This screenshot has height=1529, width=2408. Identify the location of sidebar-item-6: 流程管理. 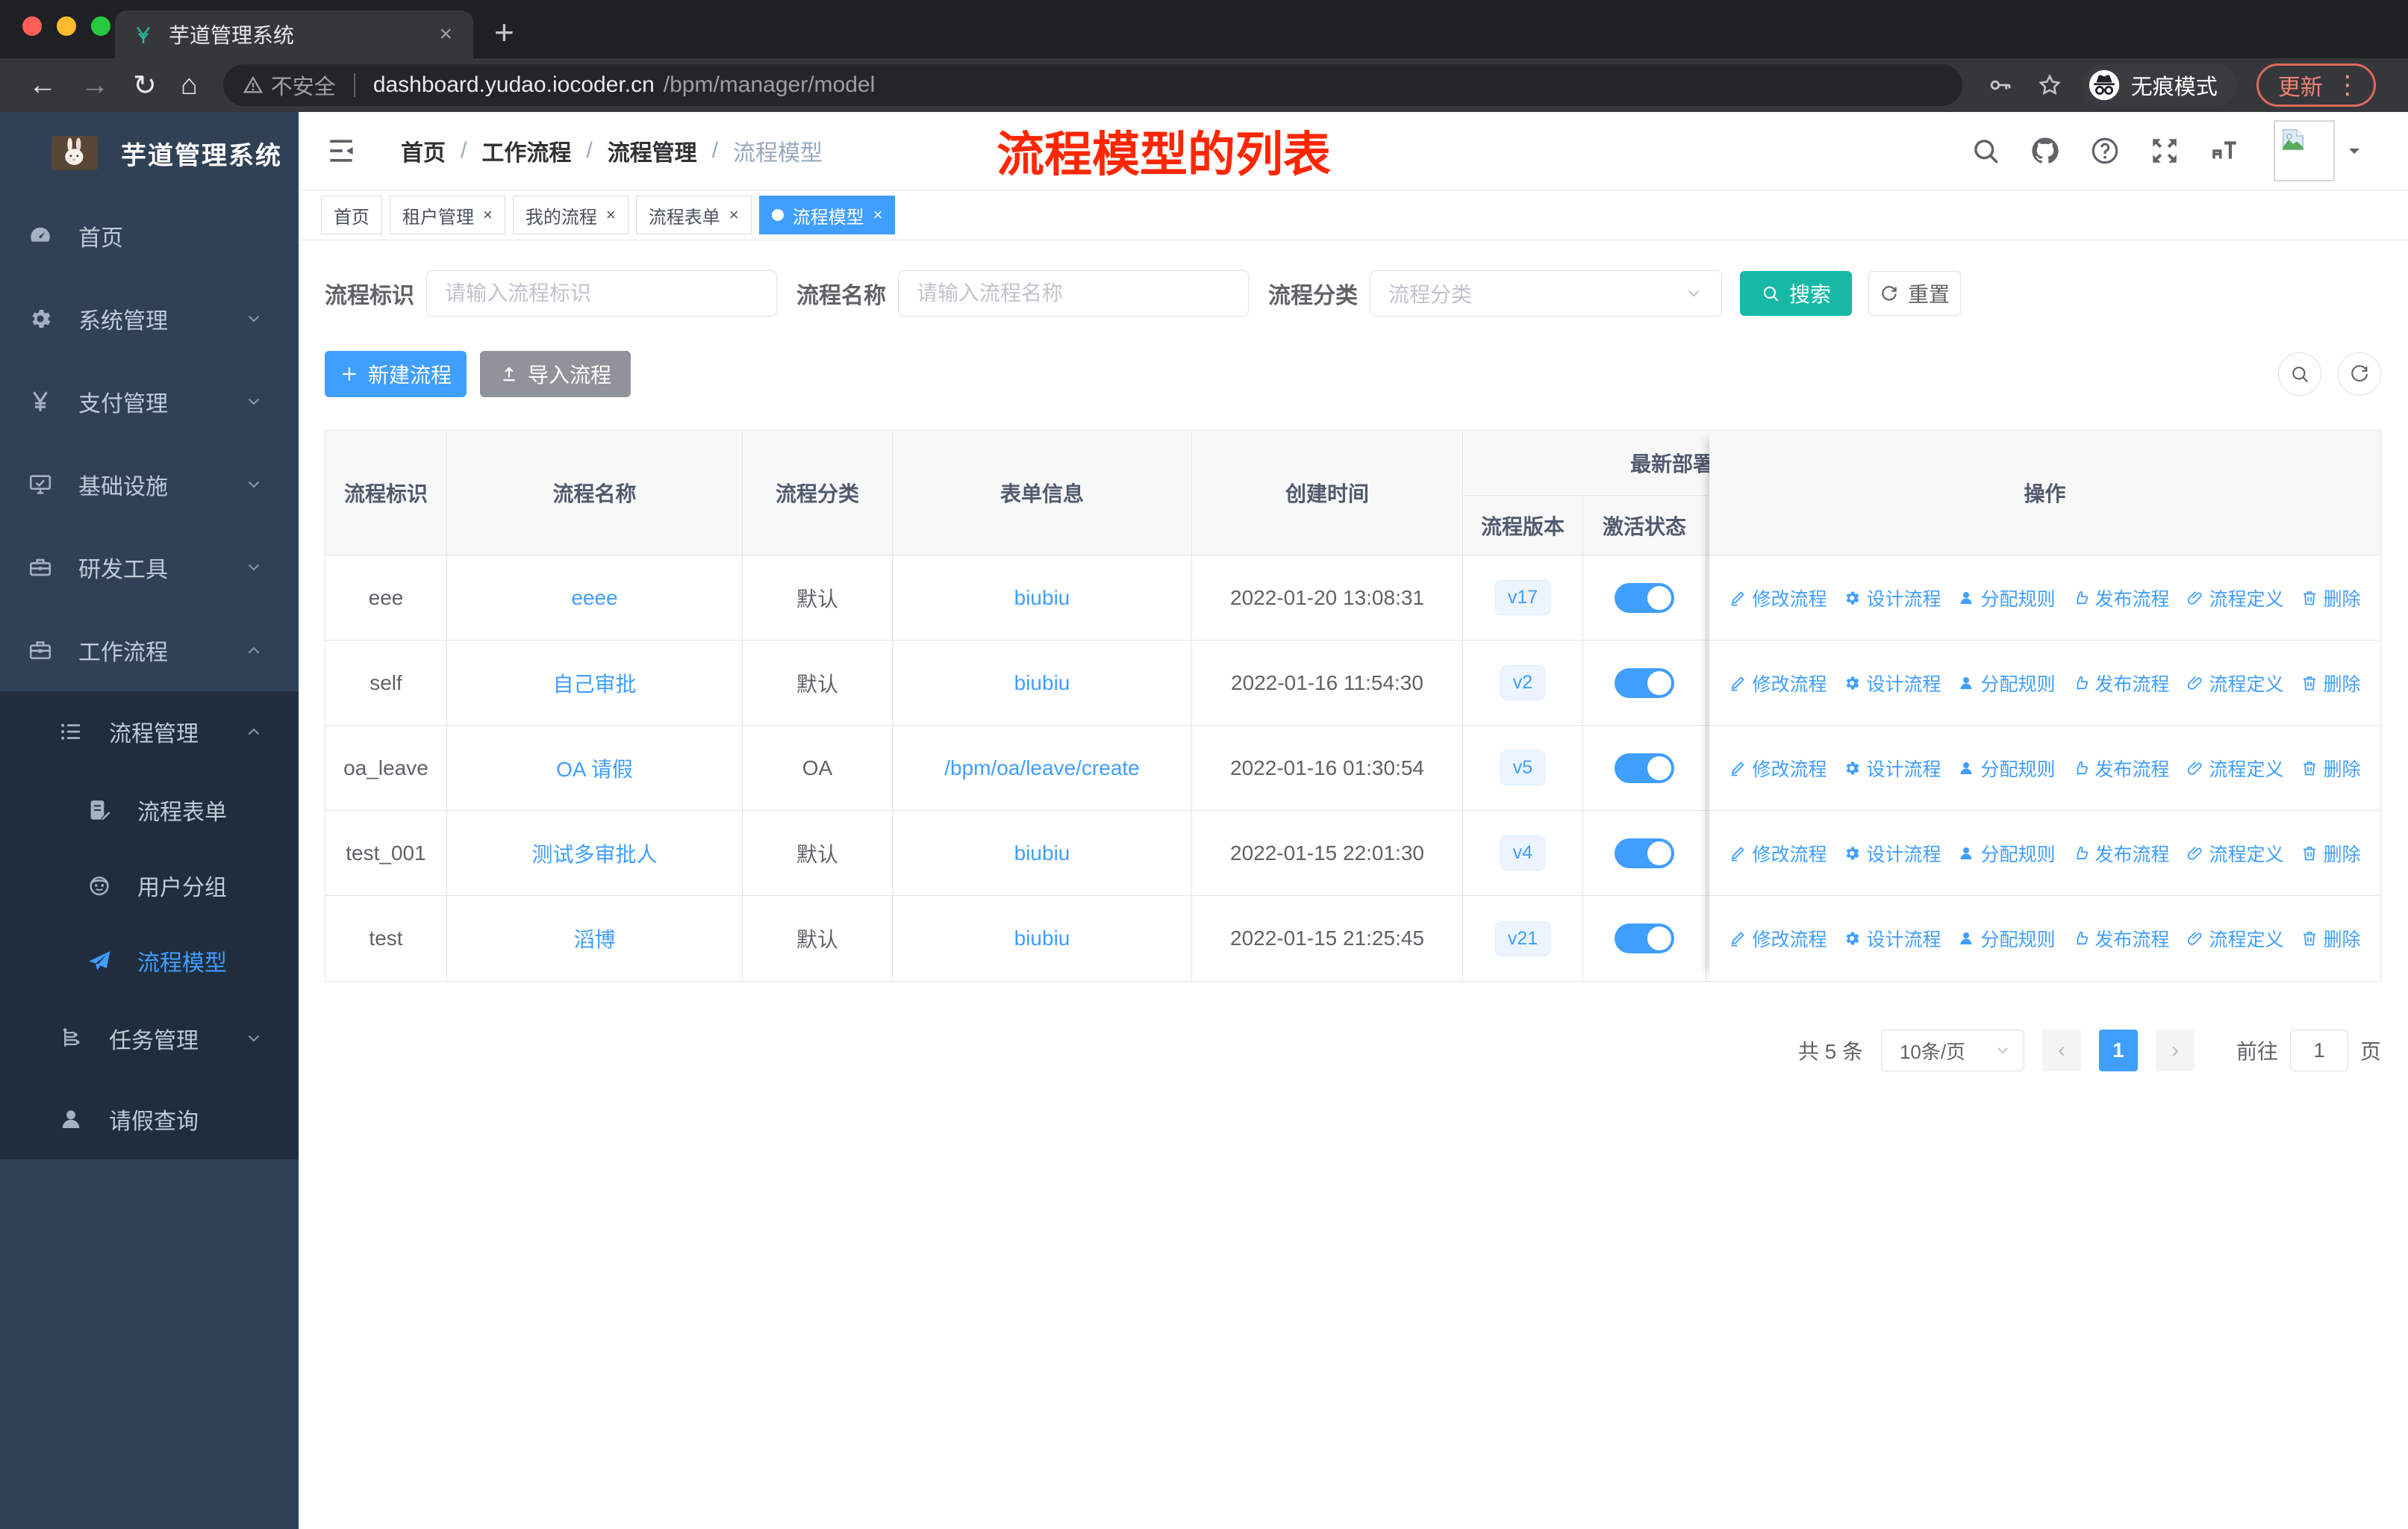
(149, 731).